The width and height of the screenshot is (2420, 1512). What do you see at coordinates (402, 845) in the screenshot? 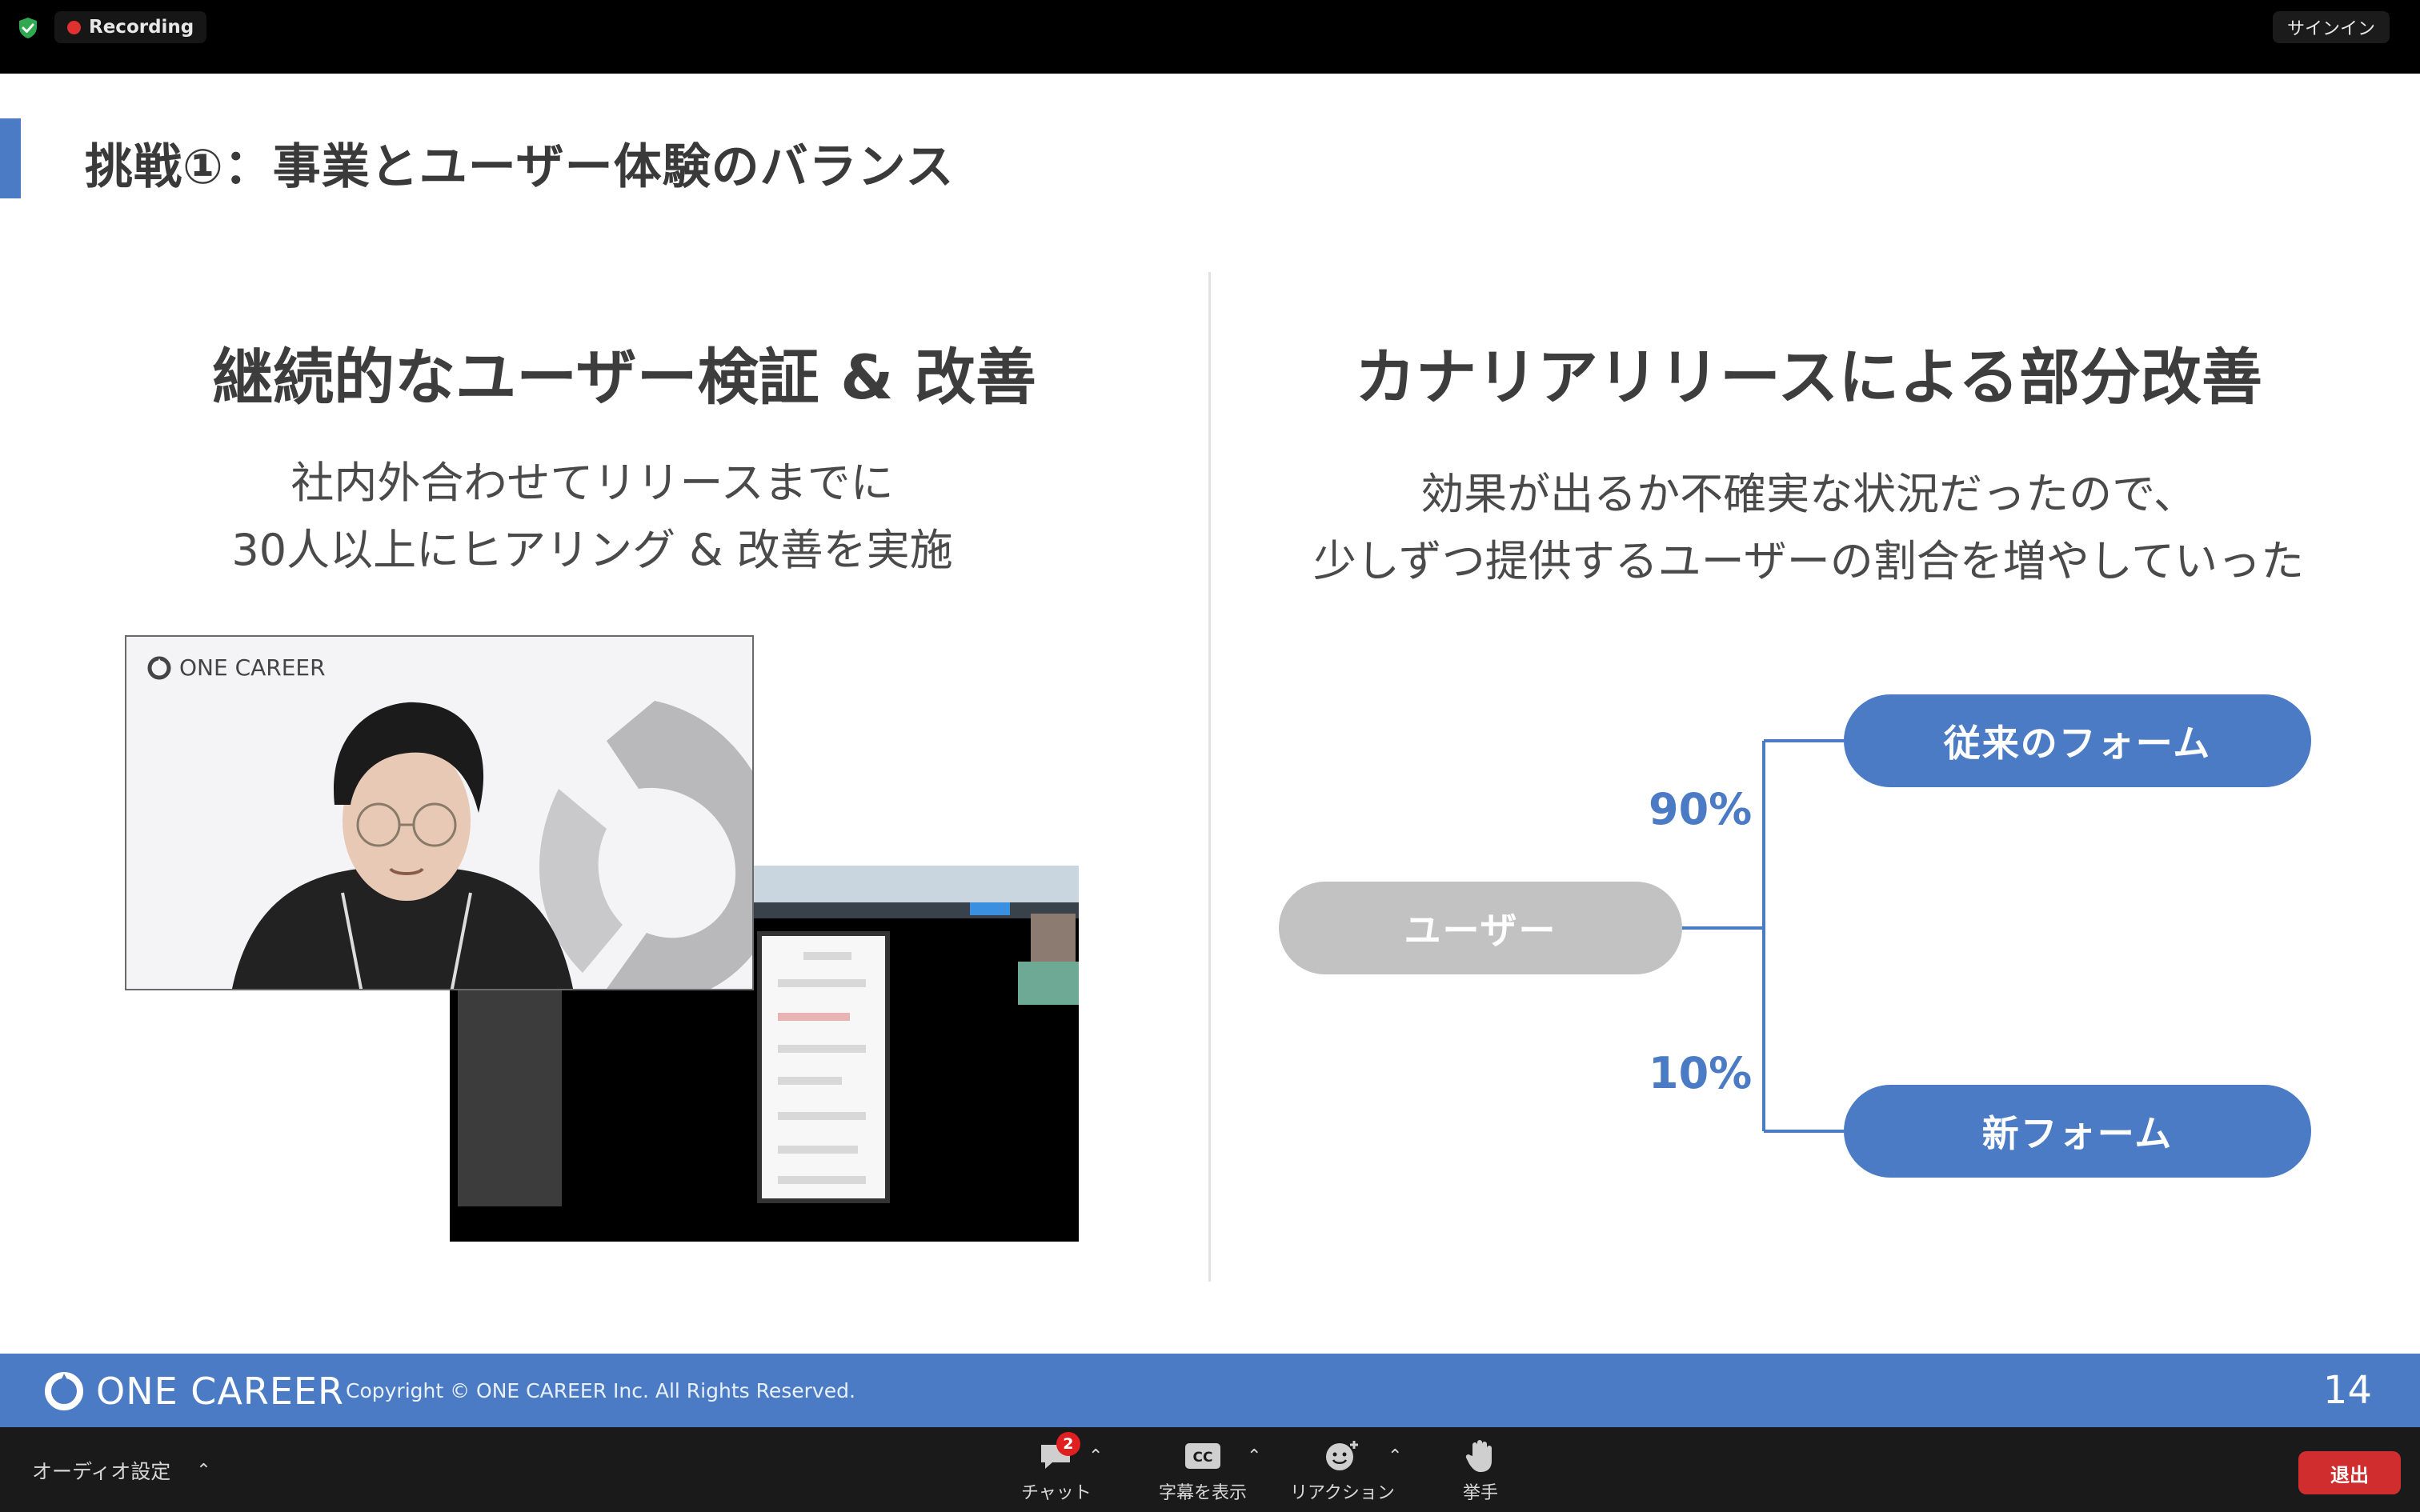
I see `speaker-avatar-icon` at bounding box center [402, 845].